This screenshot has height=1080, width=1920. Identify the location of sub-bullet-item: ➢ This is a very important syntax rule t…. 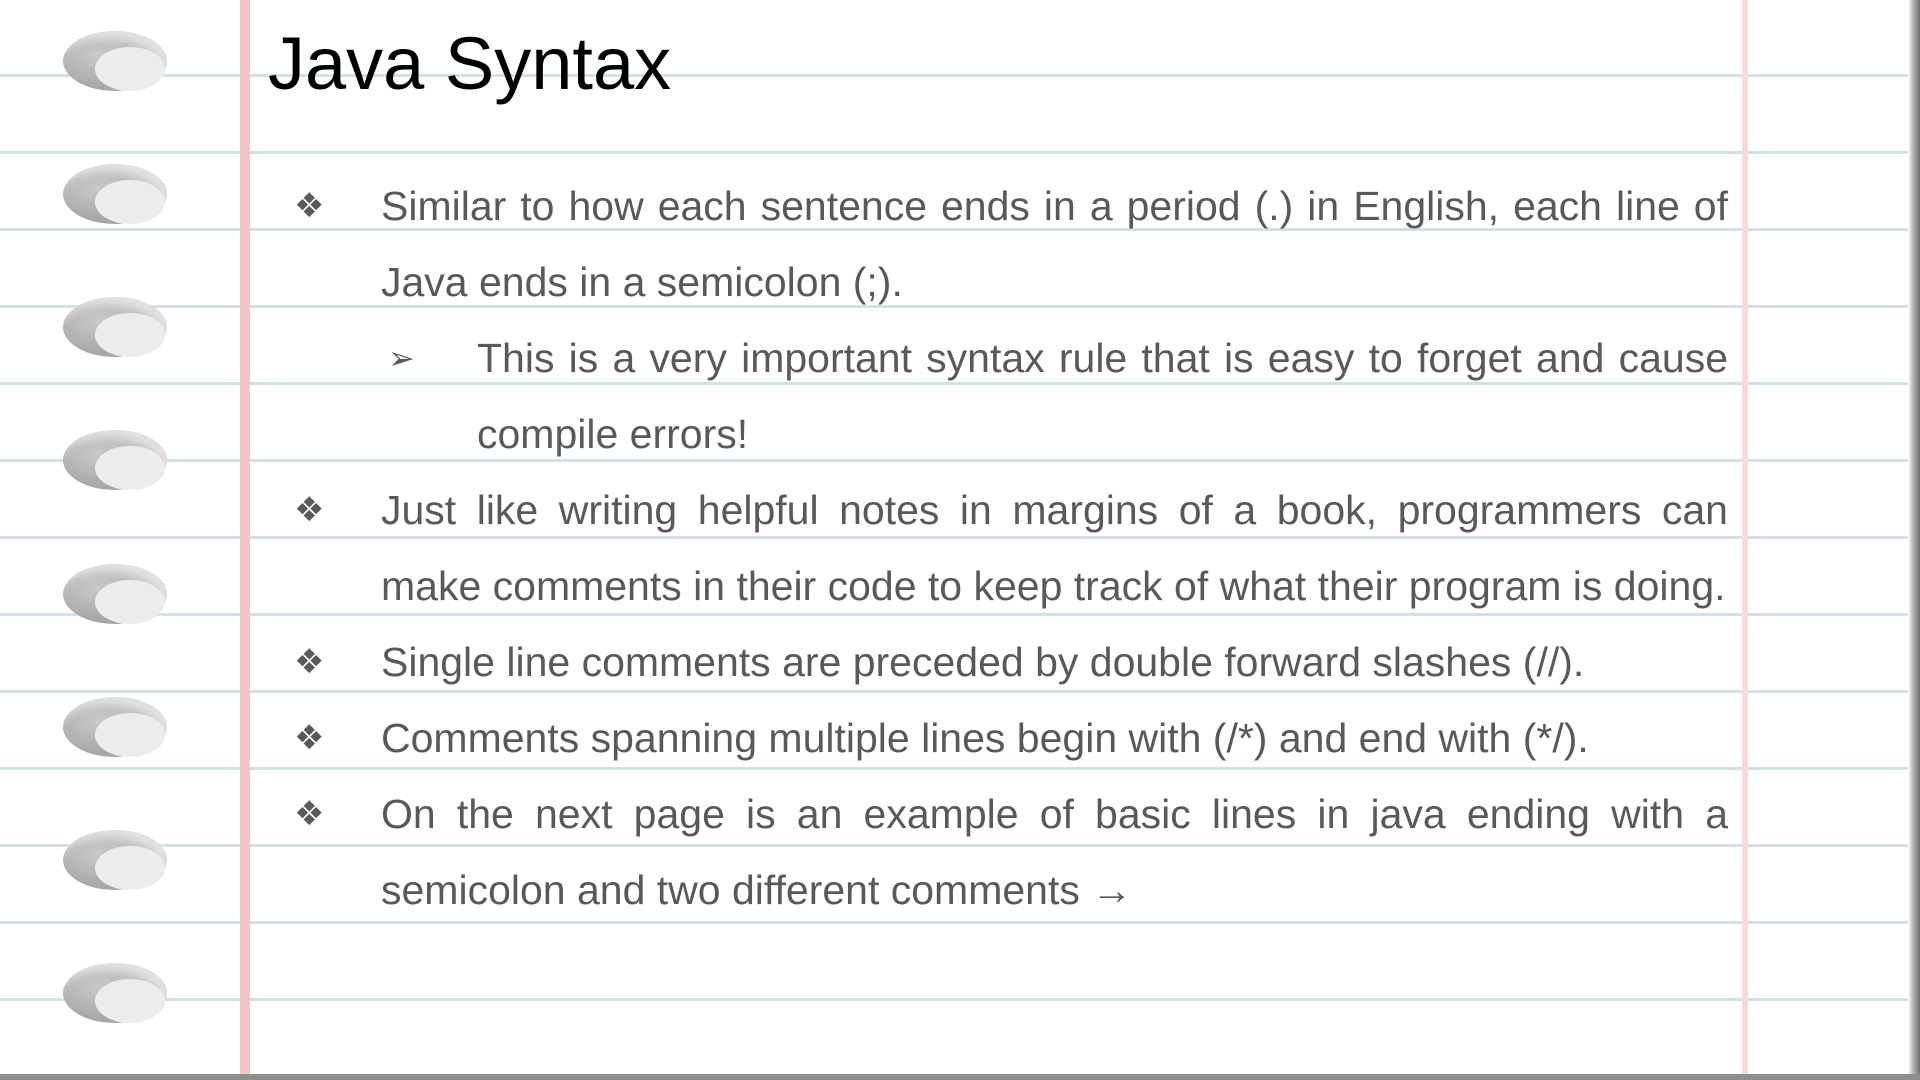
(1058, 396).